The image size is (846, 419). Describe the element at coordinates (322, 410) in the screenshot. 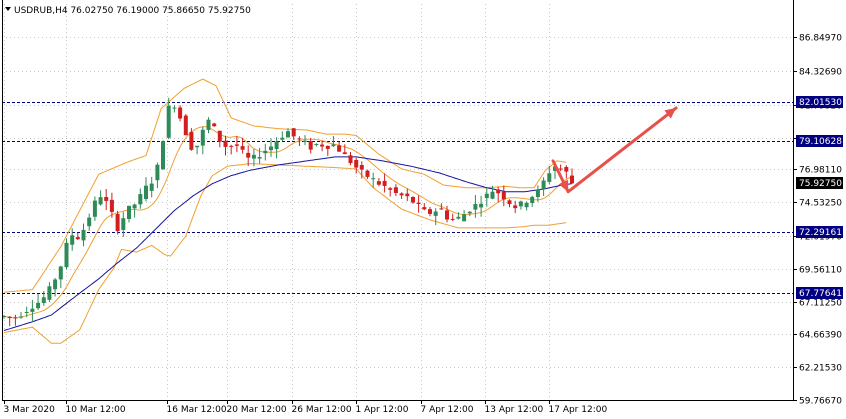

I see `x-tick-label: 26 Mar 12:00` at that location.